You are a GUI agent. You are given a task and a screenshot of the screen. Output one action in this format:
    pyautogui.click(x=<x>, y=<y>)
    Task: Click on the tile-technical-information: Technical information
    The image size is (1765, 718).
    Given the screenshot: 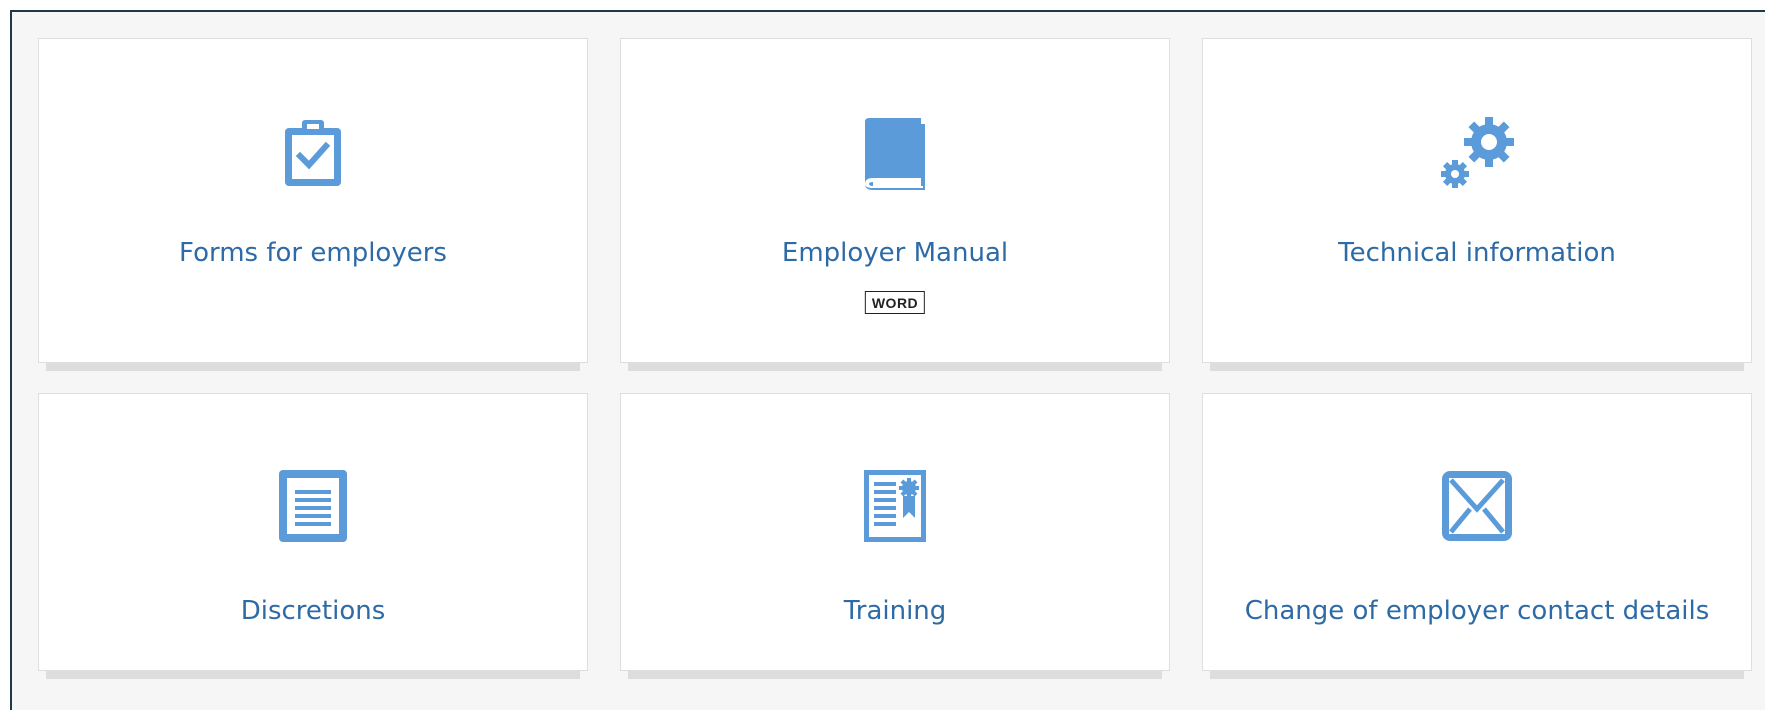 What is the action you would take?
    pyautogui.click(x=1477, y=204)
    